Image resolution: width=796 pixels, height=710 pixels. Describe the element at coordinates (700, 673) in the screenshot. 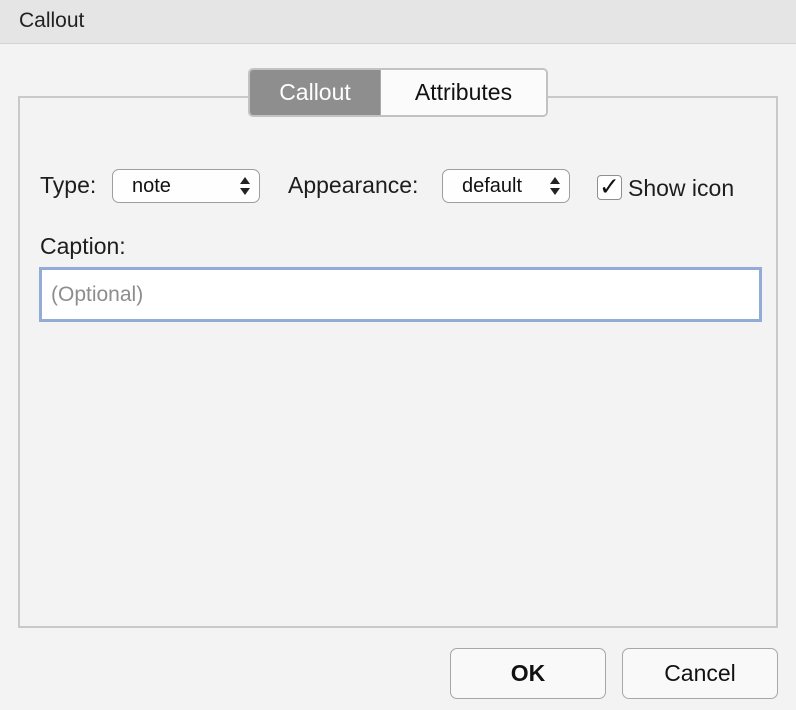

I see `cancel-button: Cancel` at that location.